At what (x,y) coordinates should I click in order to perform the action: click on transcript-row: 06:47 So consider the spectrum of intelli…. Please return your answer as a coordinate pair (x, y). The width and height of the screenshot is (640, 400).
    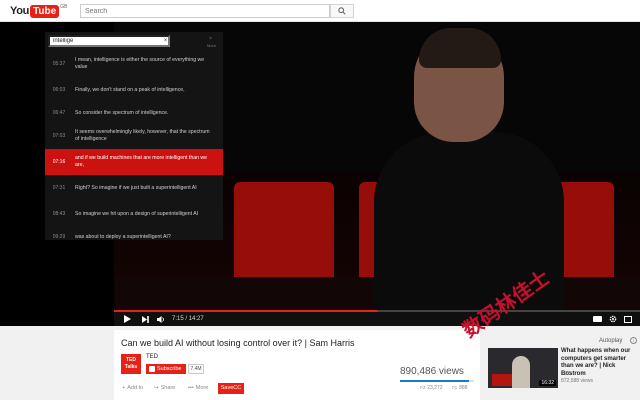
    Looking at the image, I should click on (134, 113).